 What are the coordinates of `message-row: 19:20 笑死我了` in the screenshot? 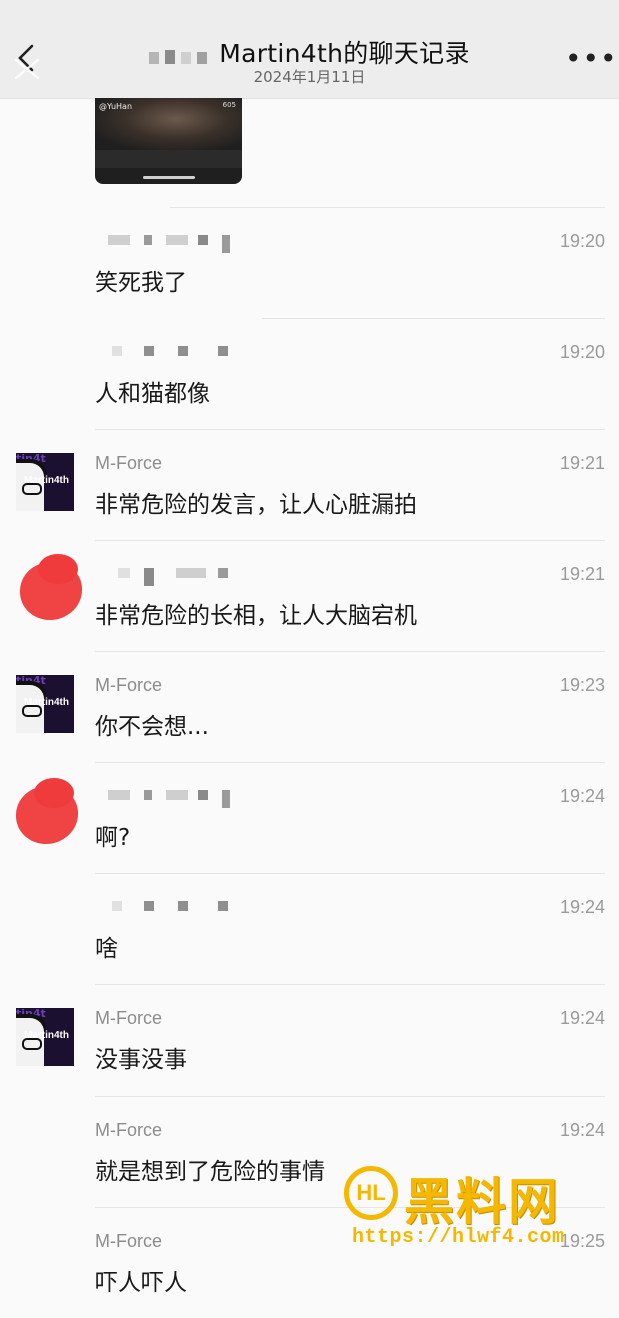 It's located at (309, 262).